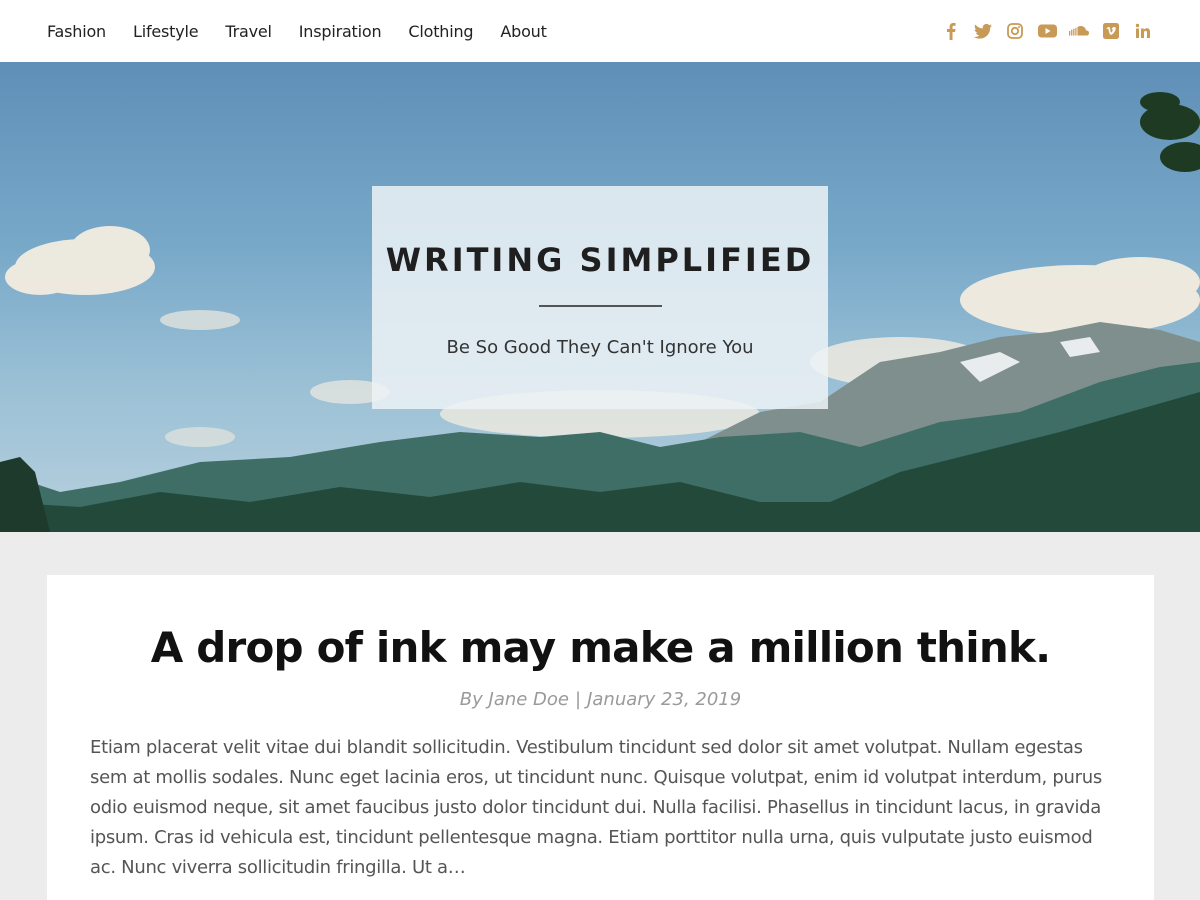  What do you see at coordinates (248, 31) in the screenshot?
I see `nav-link-travel: Travel` at bounding box center [248, 31].